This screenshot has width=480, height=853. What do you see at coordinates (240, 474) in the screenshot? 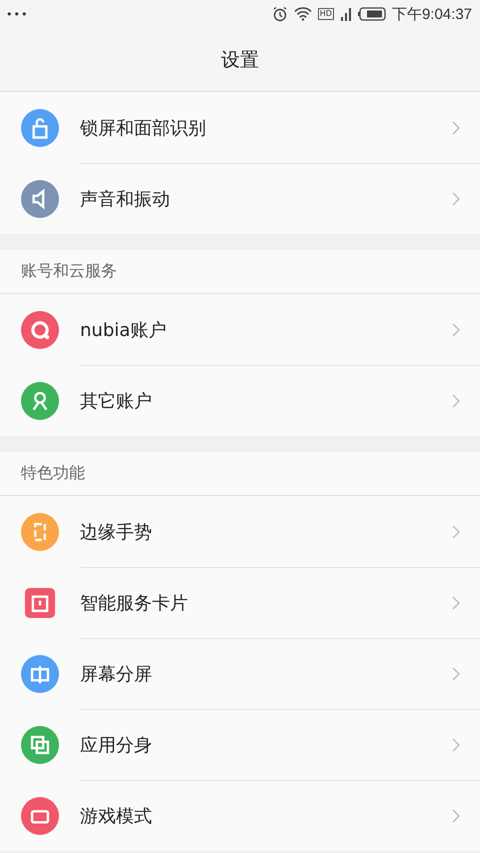
I see `section-header: 特色功能` at bounding box center [240, 474].